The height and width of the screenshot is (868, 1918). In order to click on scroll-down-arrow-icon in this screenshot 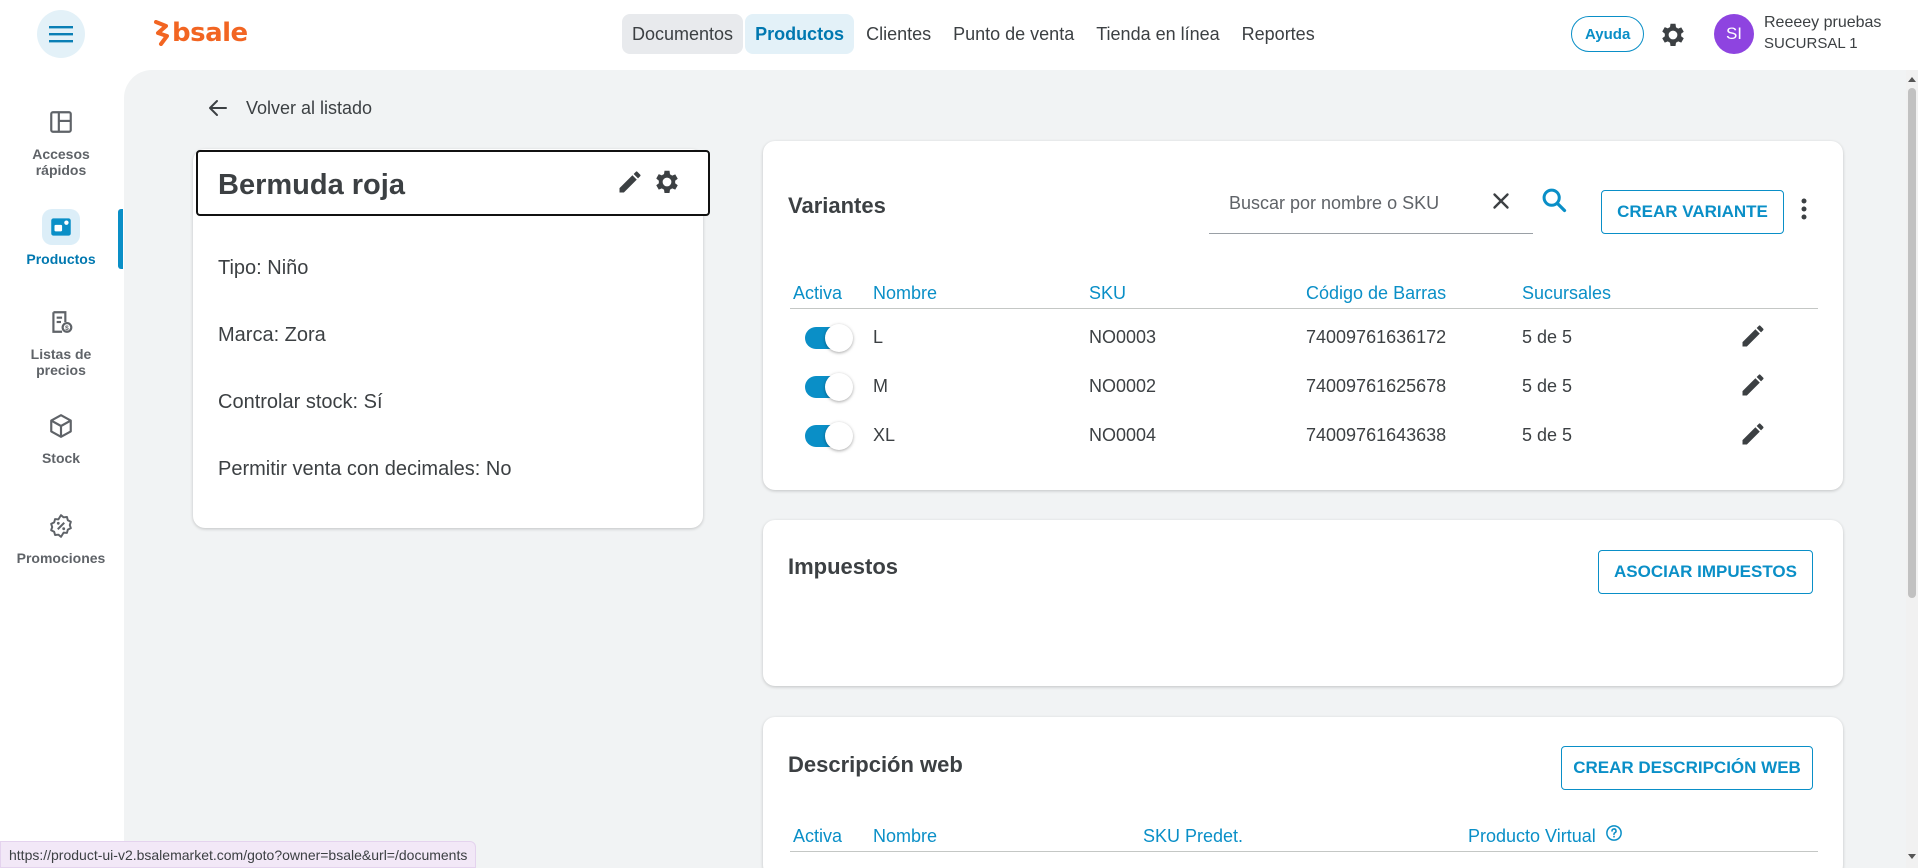, I will do `click(1912, 857)`.